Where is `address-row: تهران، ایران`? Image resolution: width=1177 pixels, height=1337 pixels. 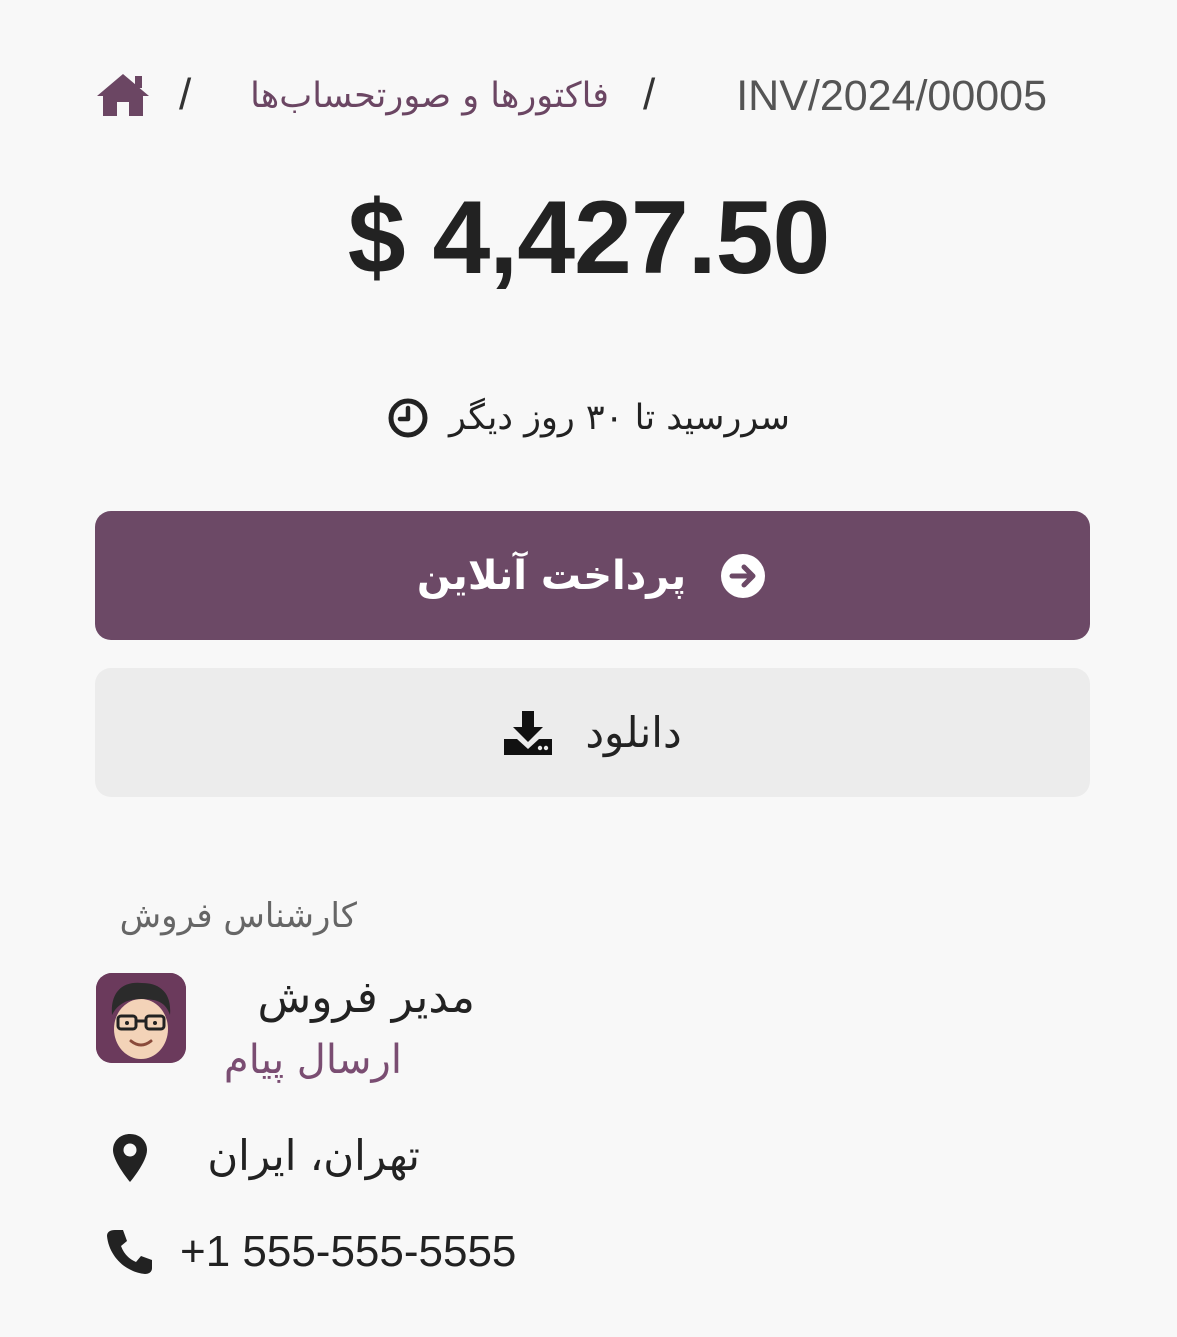 address-row: تهران، ایران is located at coordinates (265, 1156).